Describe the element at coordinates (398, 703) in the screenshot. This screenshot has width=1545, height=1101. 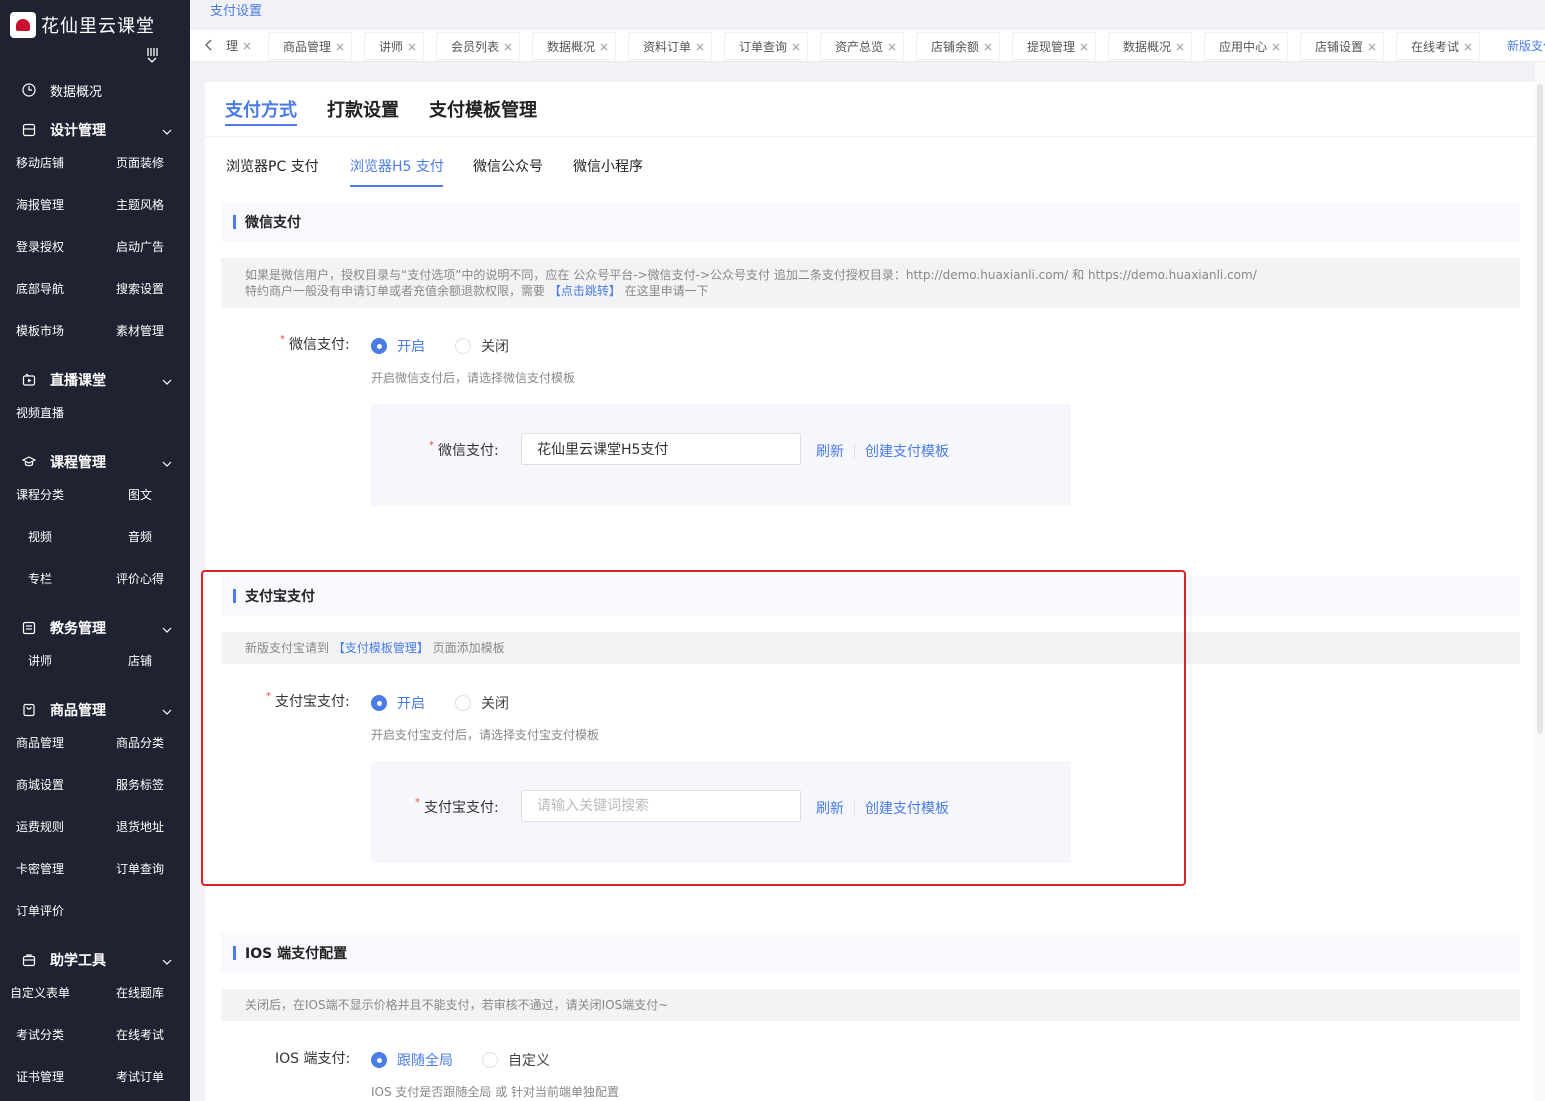
I see `alipay-on-radio: 开启` at that location.